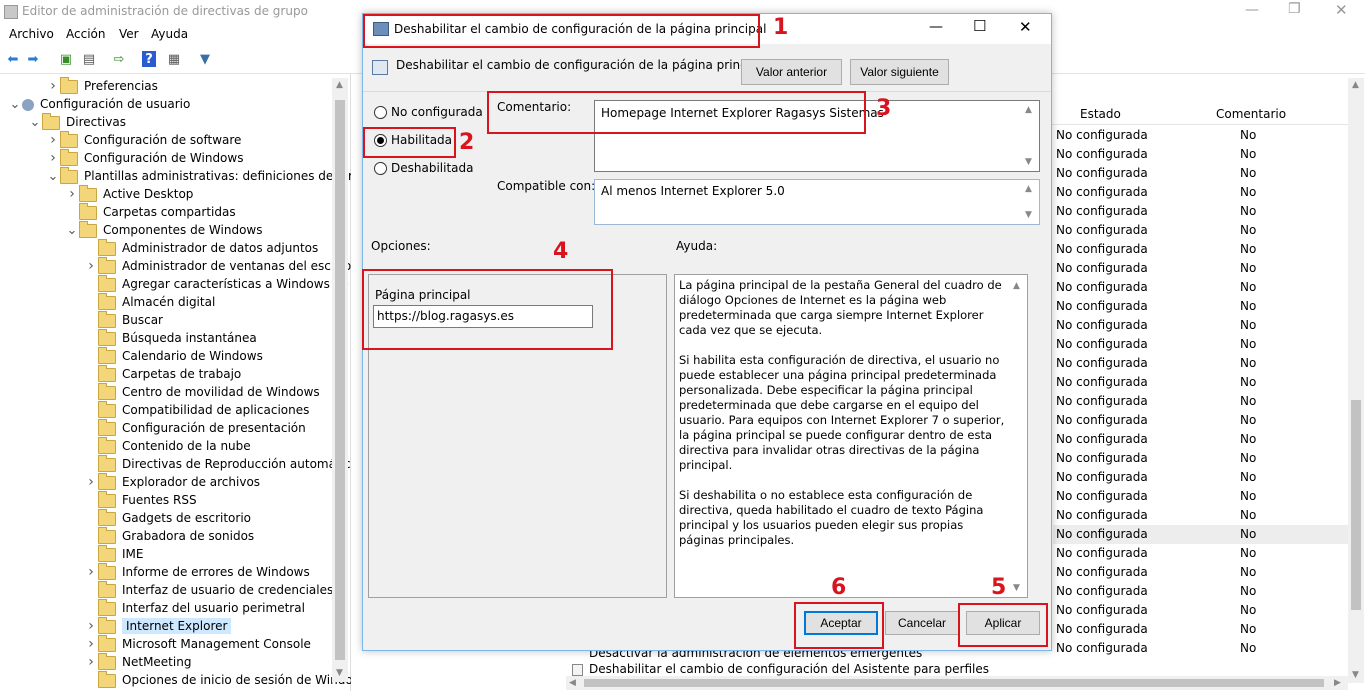 The width and height of the screenshot is (1365, 691). Describe the element at coordinates (167, 517) in the screenshot. I see `tree-item: Gadgets de escritorio` at that location.